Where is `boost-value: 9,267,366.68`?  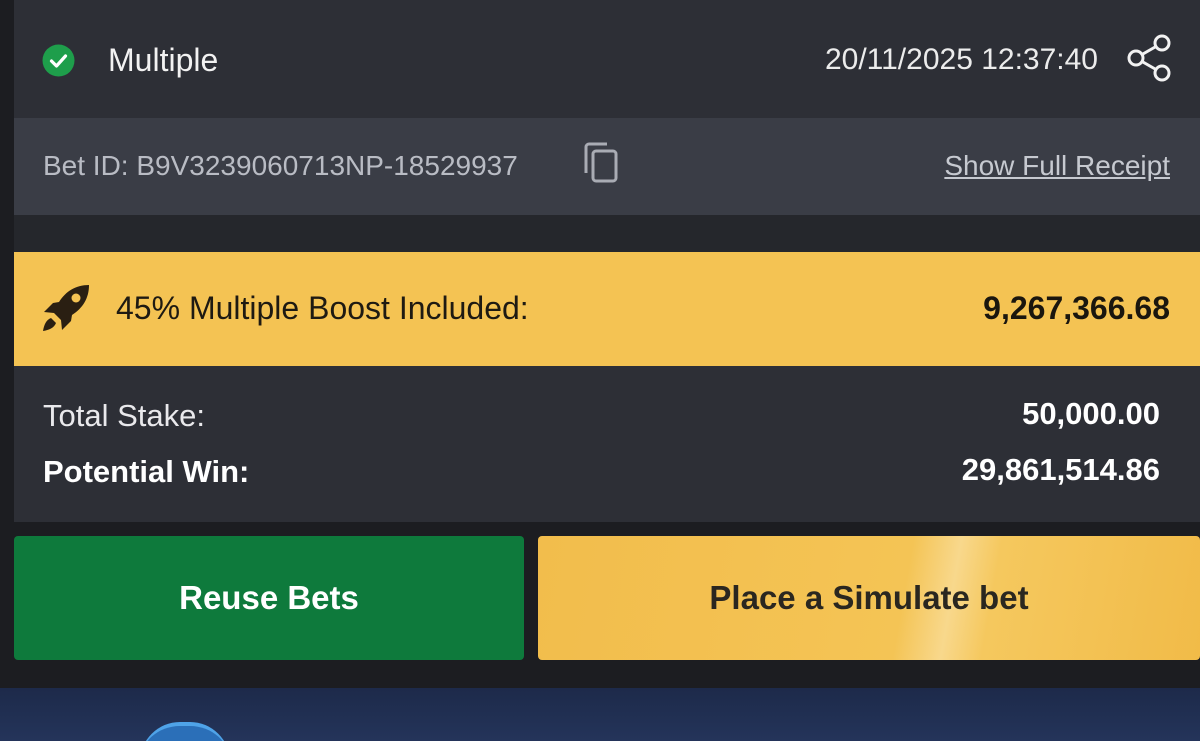 boost-value: 9,267,366.68 is located at coordinates (1076, 308).